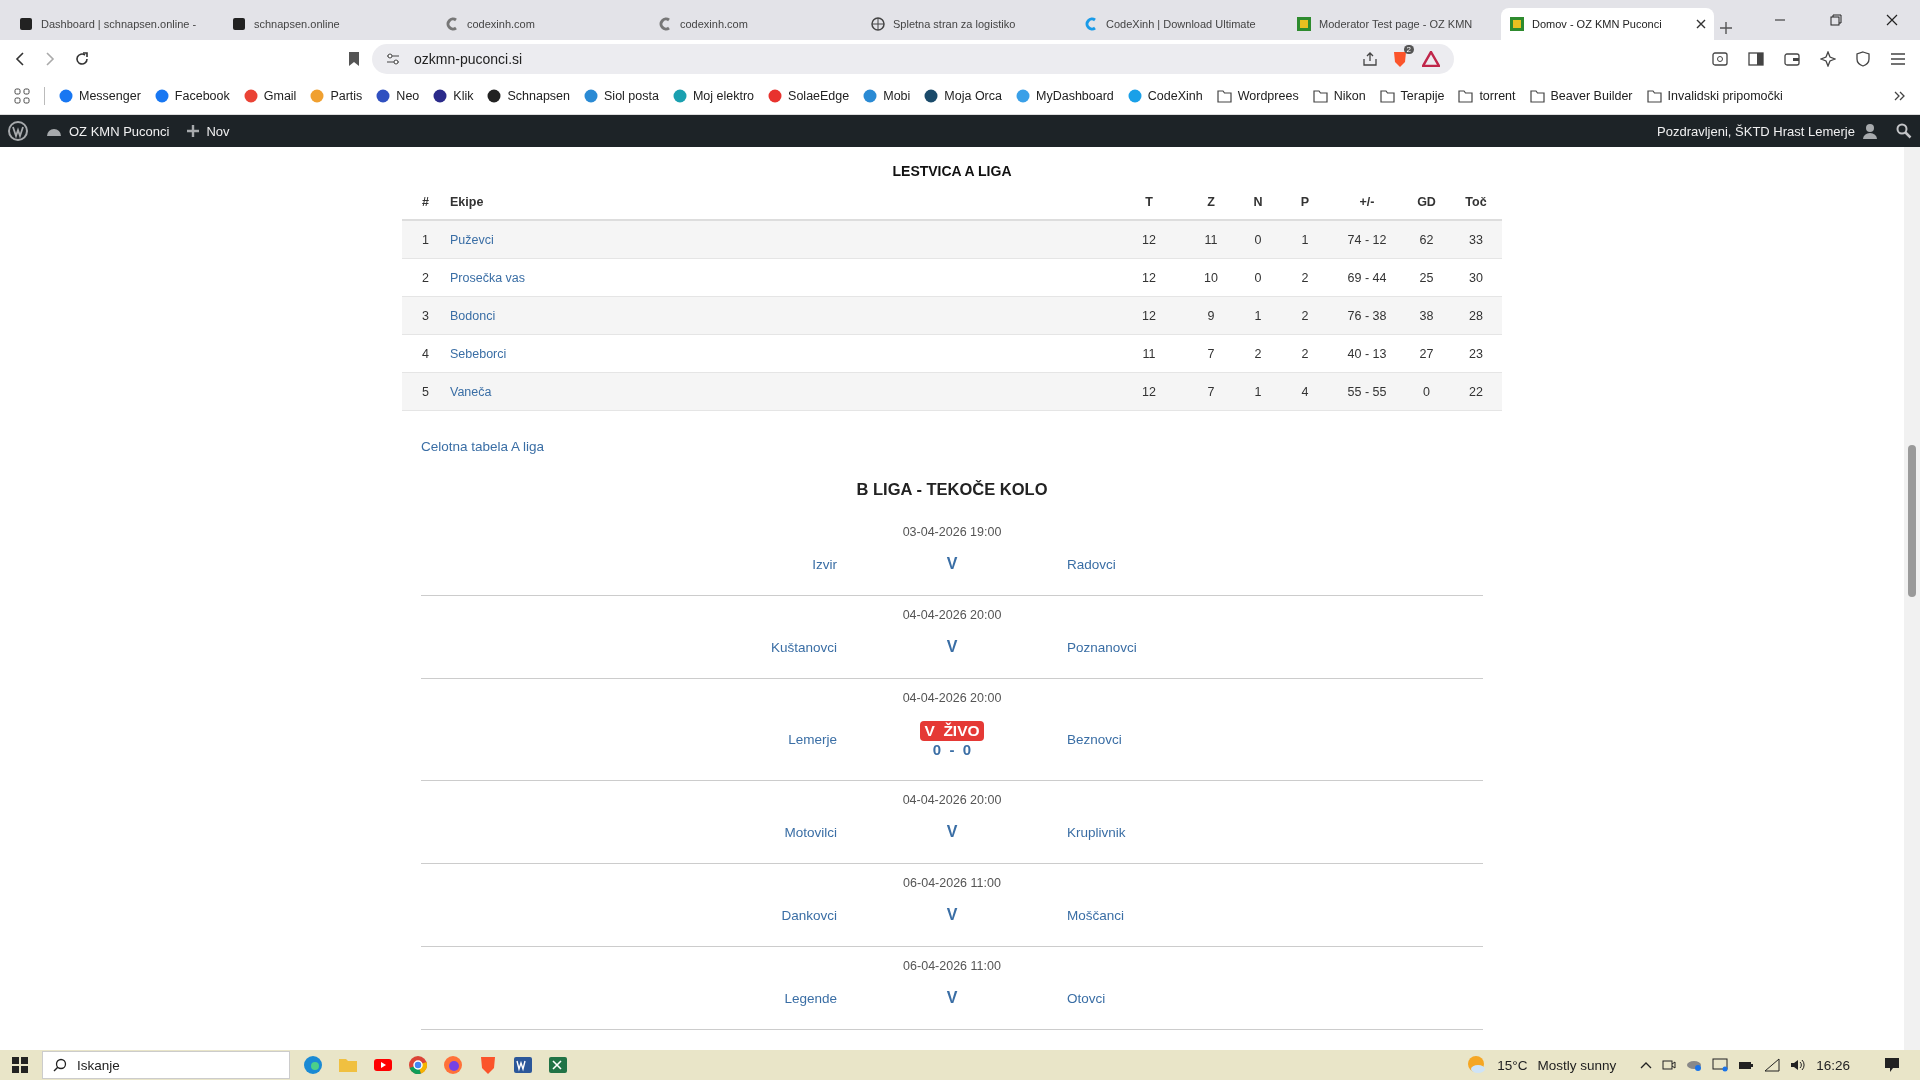  What do you see at coordinates (418, 1065) in the screenshot?
I see `chrome-icon` at bounding box center [418, 1065].